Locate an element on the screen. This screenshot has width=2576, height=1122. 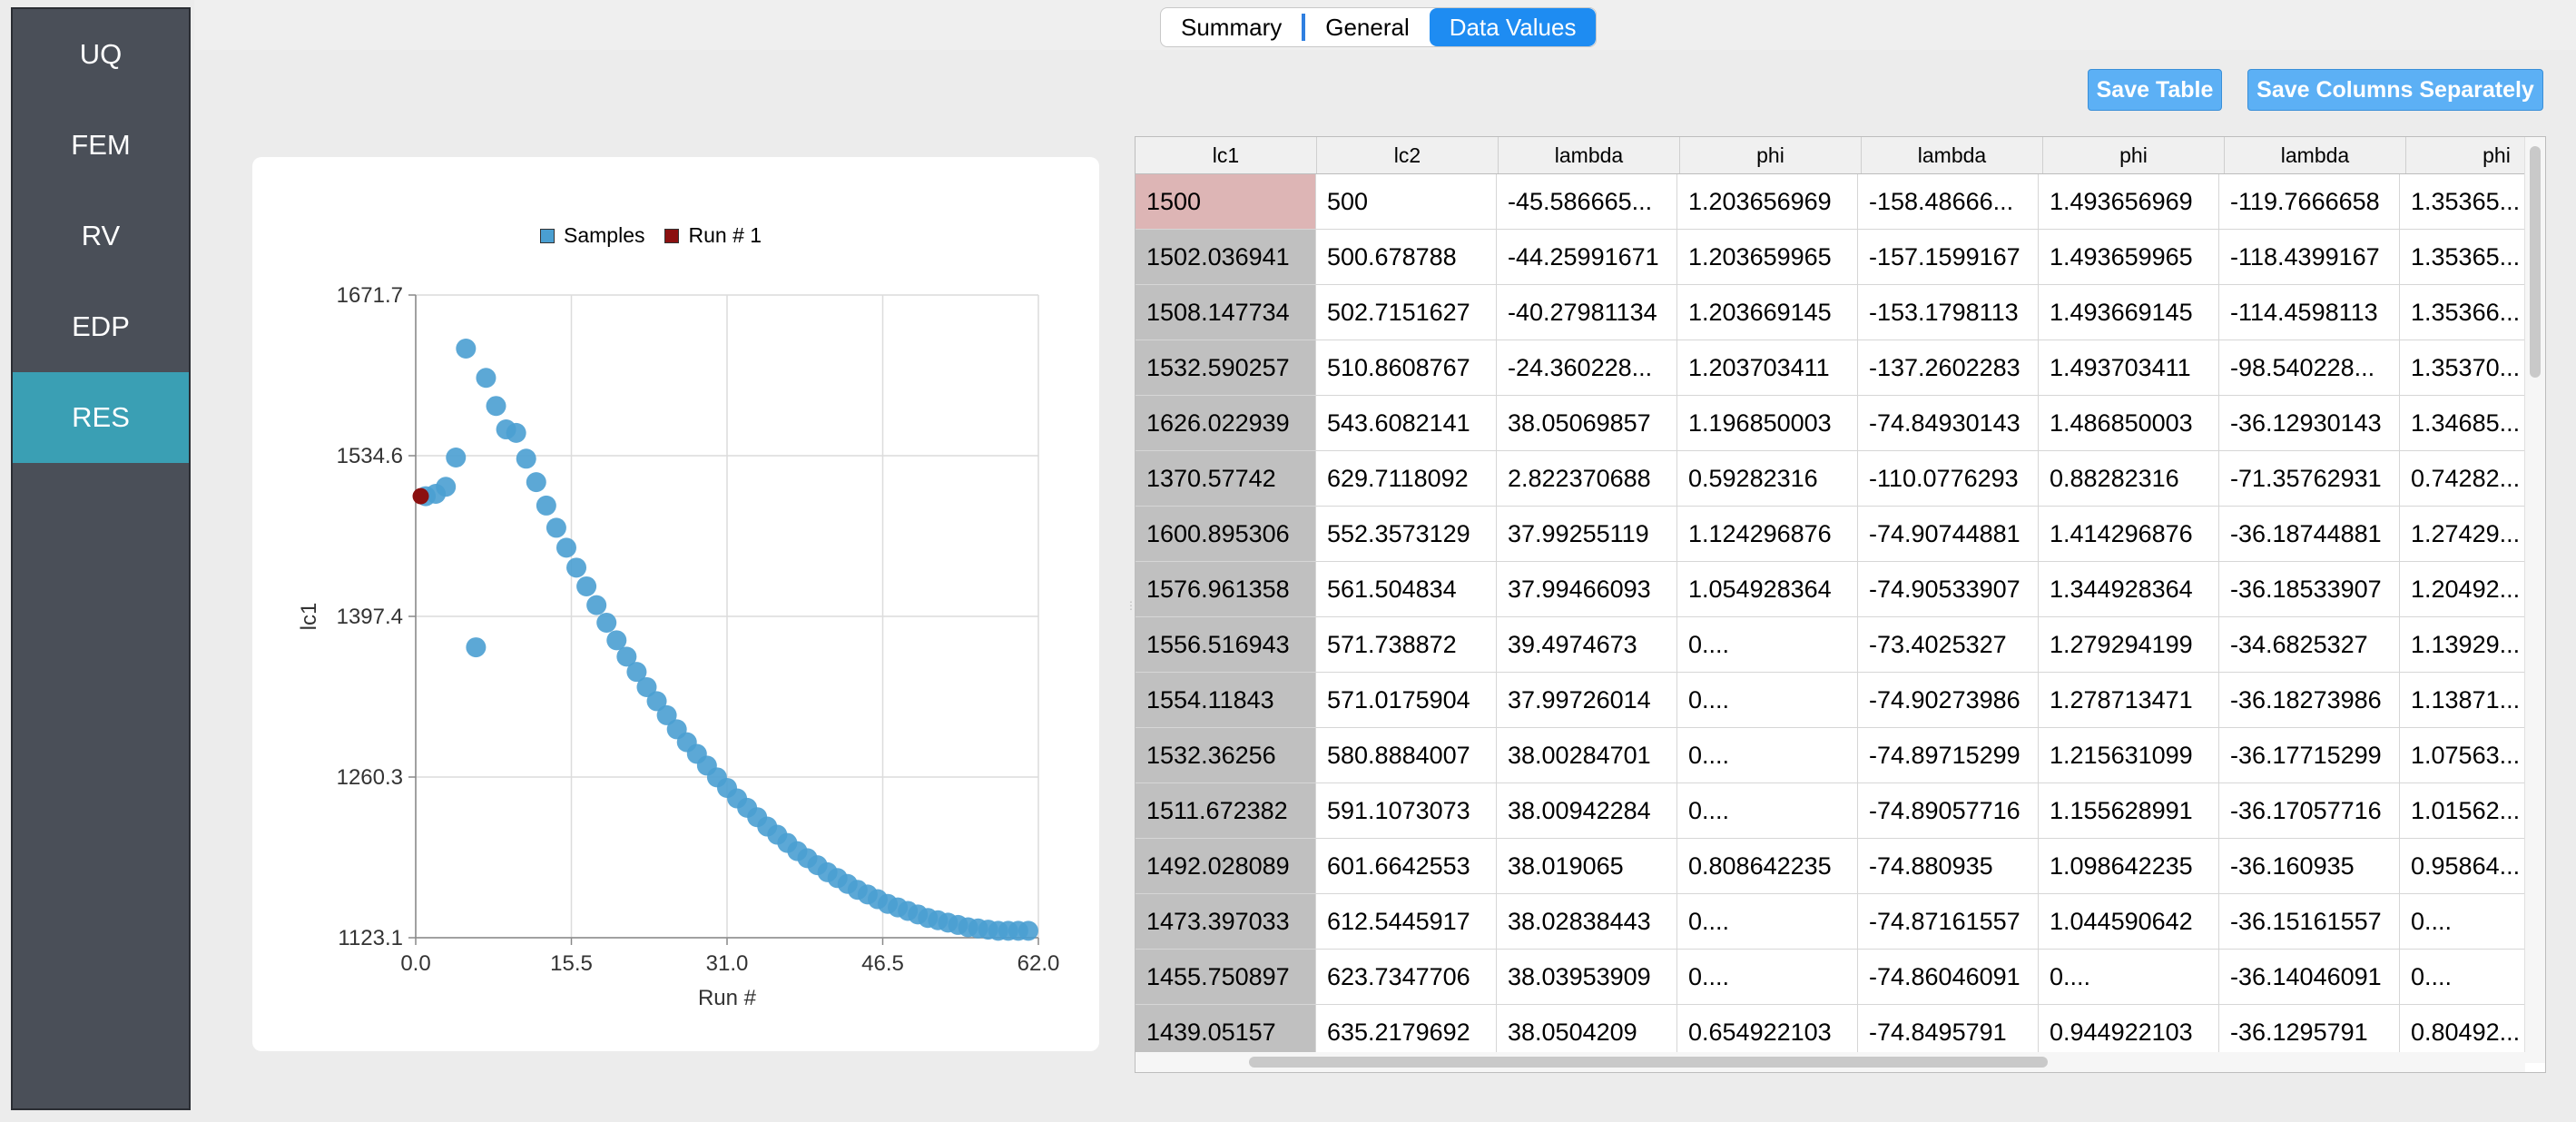
horizontal-scroll-thumb is located at coordinates (1648, 1062).